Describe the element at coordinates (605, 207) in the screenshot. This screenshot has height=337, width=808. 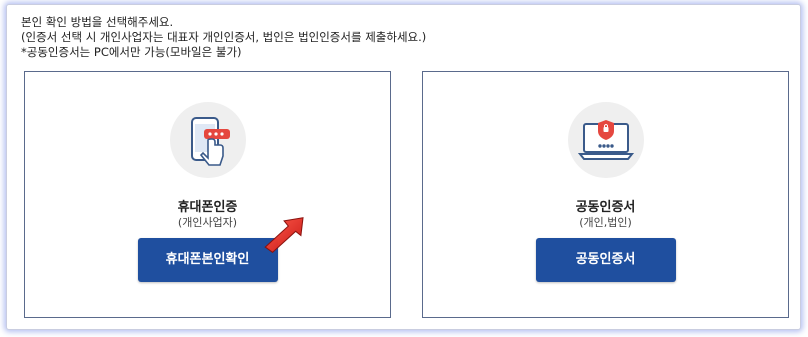
I see `cert-card-title: 공동인증서` at that location.